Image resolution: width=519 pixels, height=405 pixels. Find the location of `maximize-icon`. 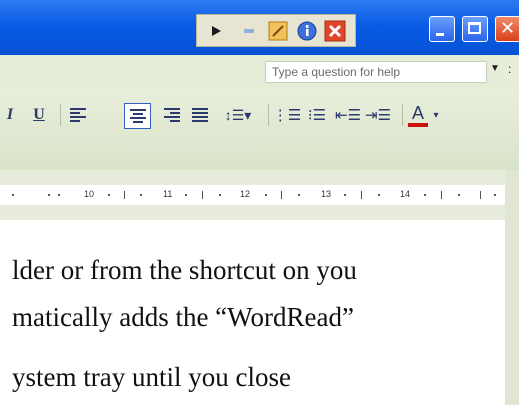

maximize-icon is located at coordinates (474, 28).